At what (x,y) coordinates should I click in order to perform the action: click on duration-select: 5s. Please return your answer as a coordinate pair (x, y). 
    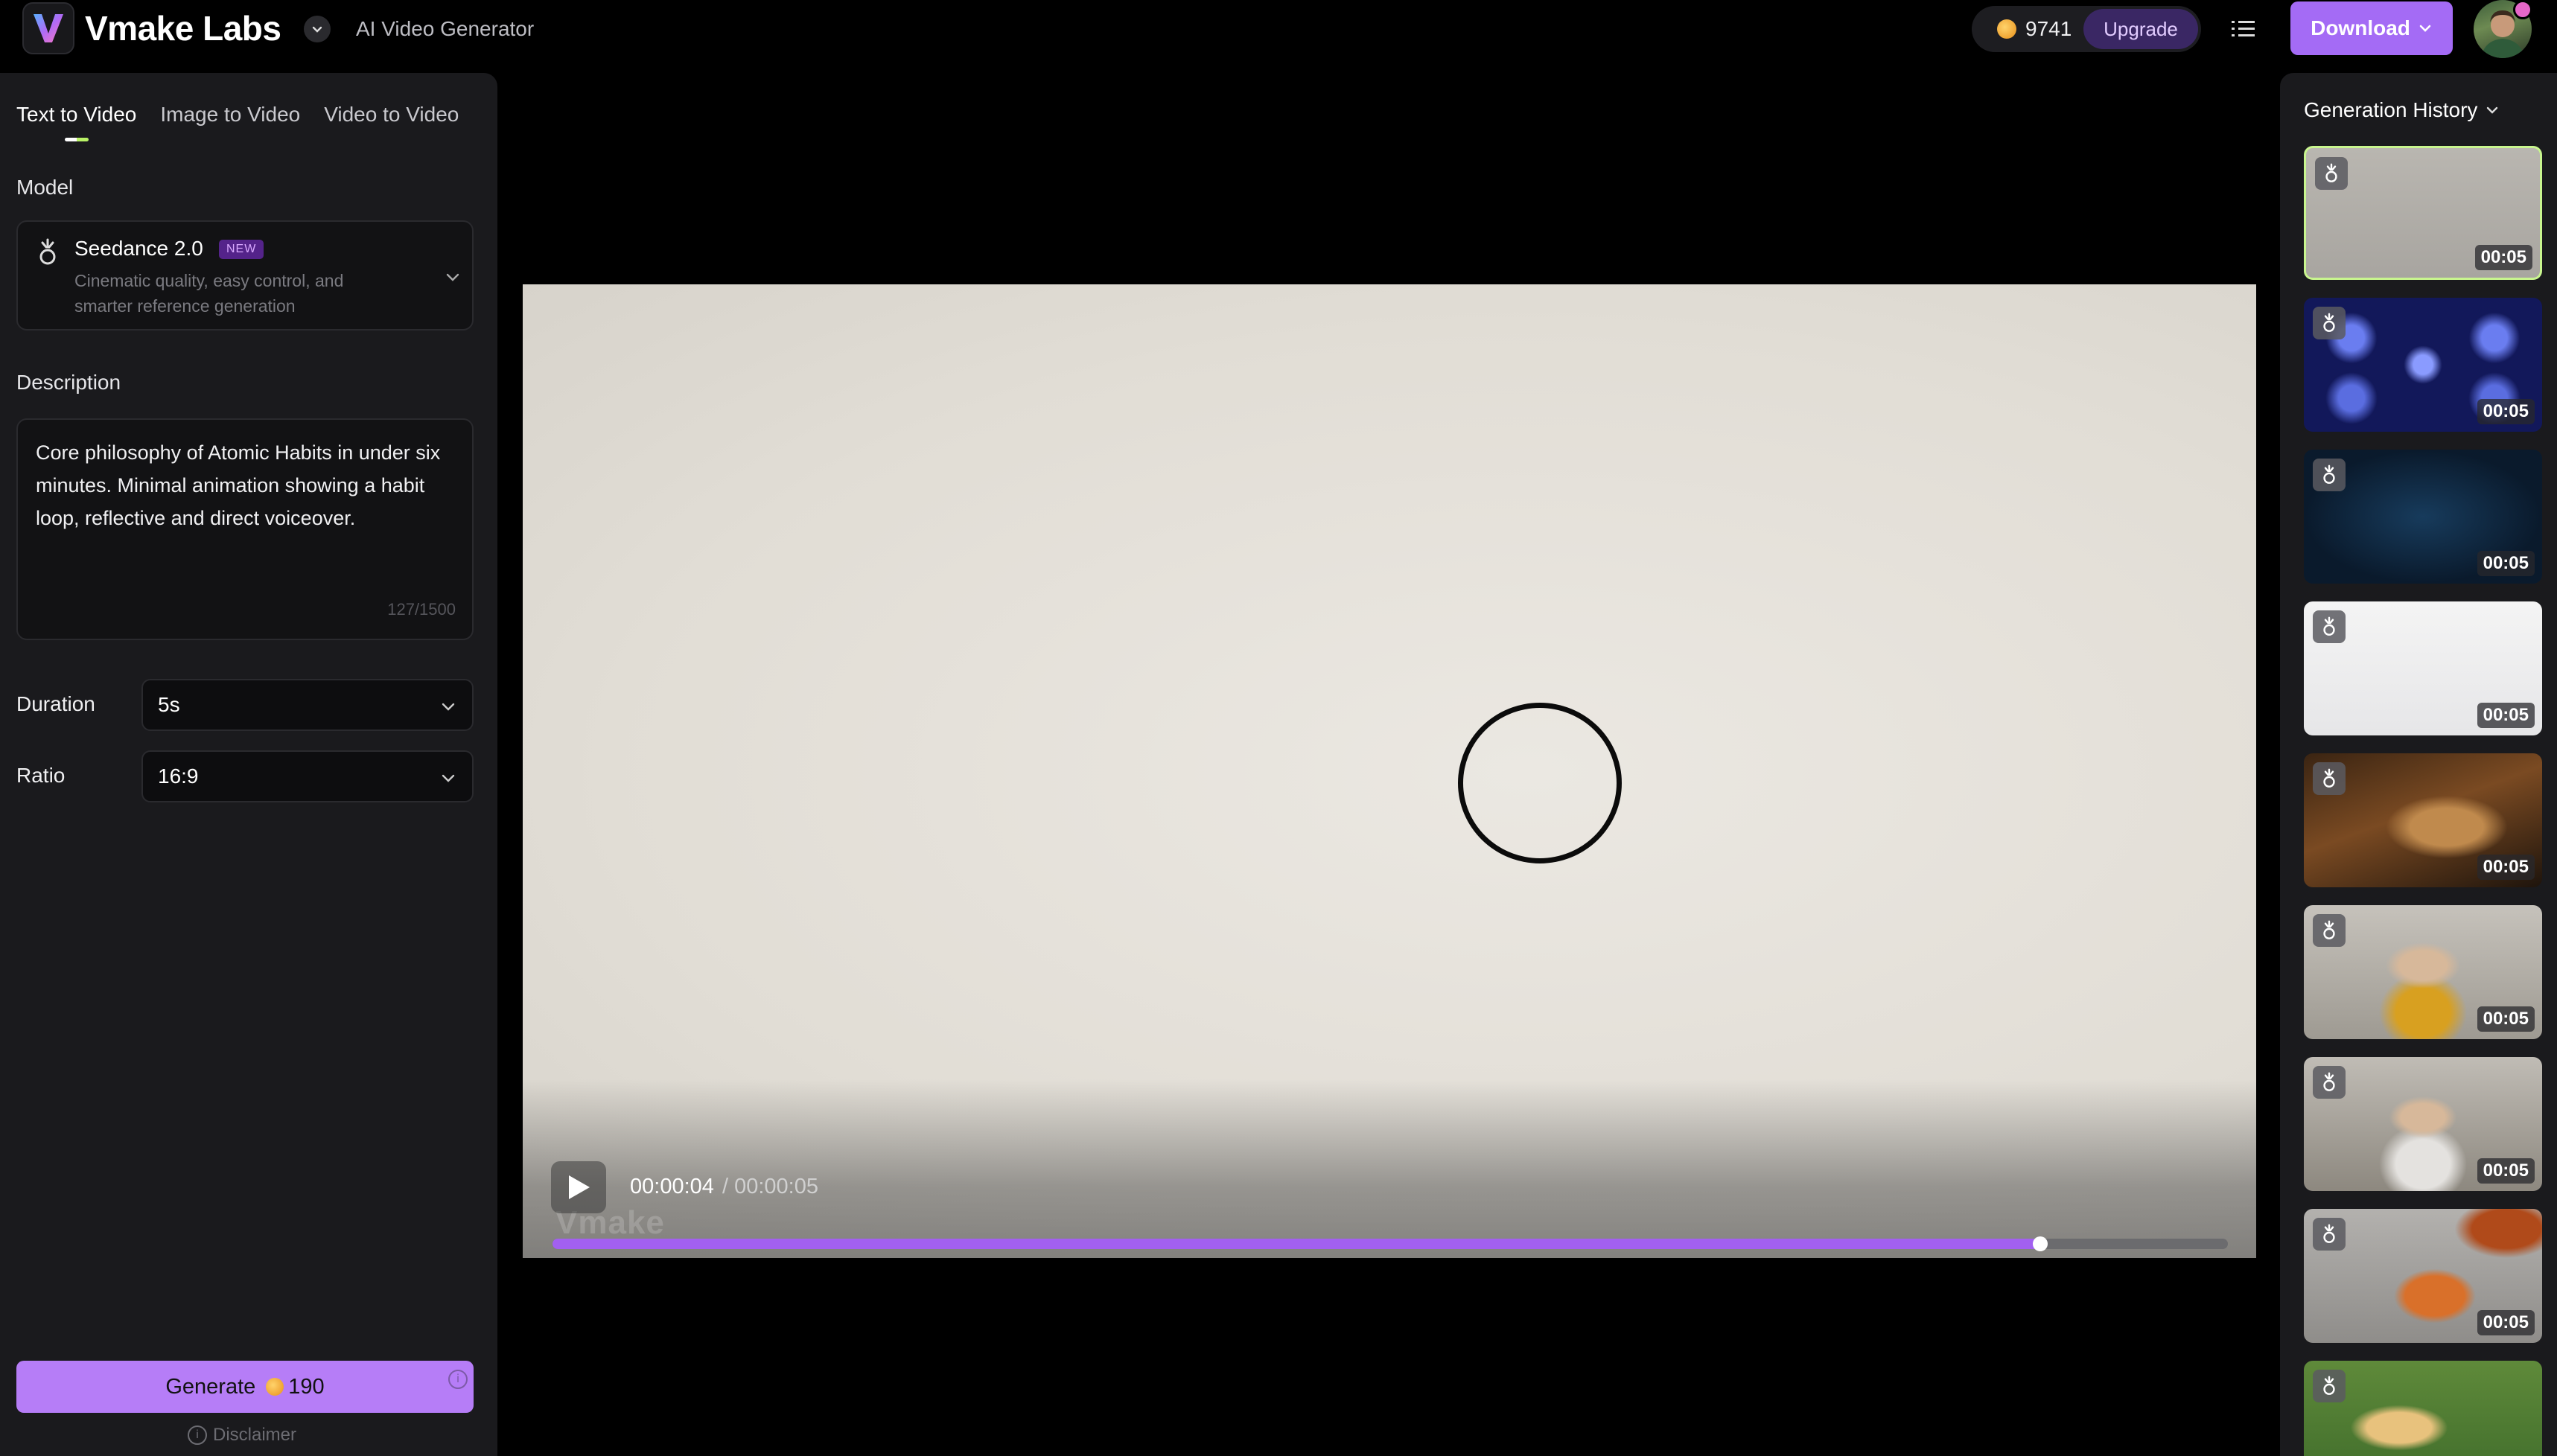
    Looking at the image, I should click on (307, 705).